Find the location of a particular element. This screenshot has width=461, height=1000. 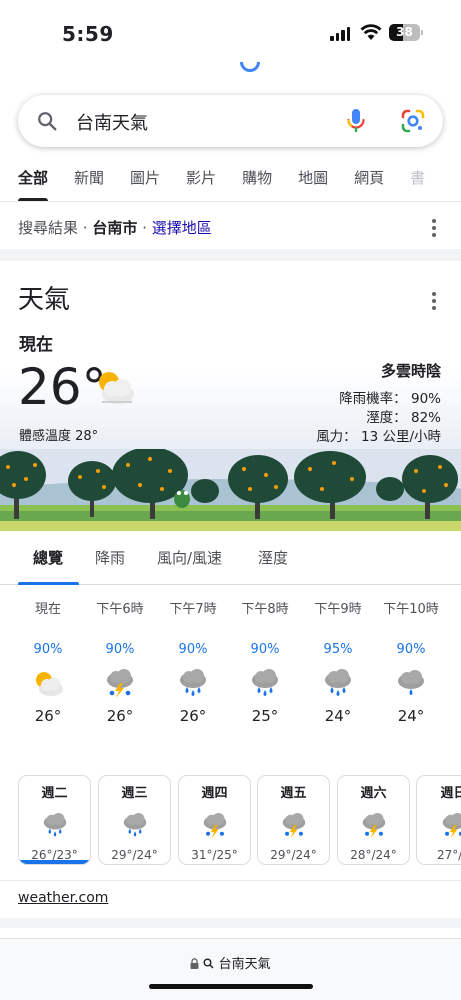

home-indicator is located at coordinates (231, 986).